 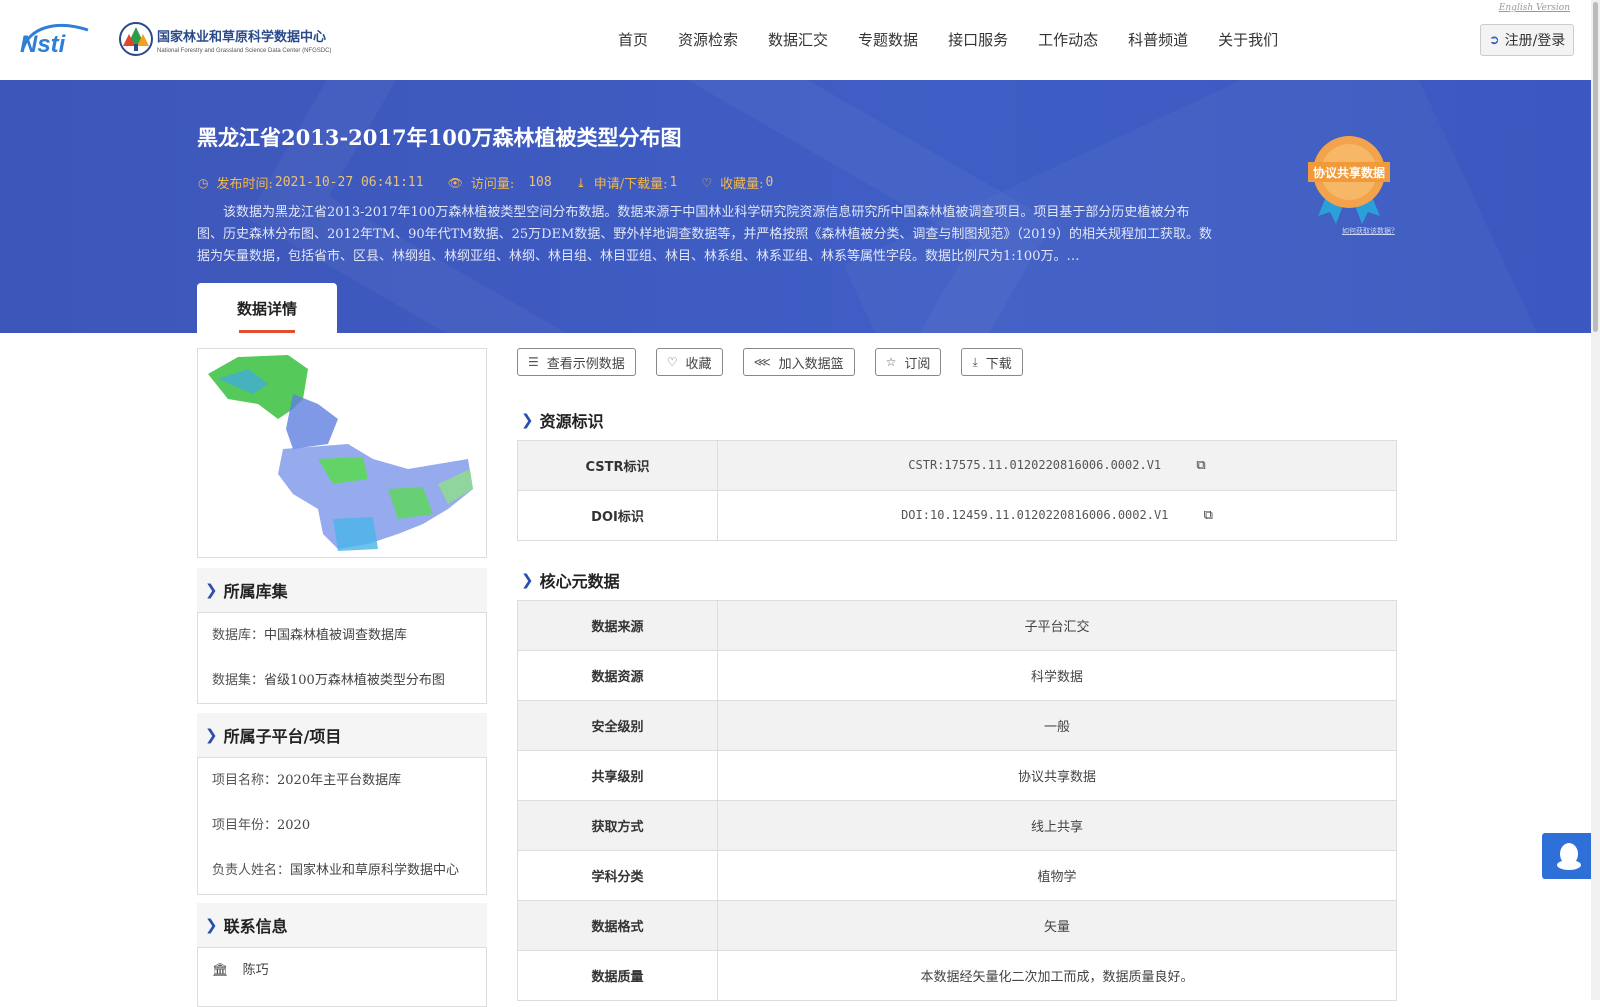 What do you see at coordinates (1057, 725) in the screenshot?
I see `meta-value: 一般` at bounding box center [1057, 725].